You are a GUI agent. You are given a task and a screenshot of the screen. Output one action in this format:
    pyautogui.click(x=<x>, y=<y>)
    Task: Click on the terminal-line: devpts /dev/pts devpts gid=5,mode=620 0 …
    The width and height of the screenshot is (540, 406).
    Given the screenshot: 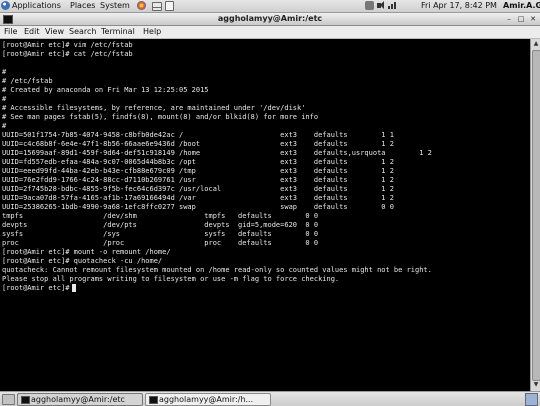 What is the action you would take?
    pyautogui.click(x=160, y=225)
    